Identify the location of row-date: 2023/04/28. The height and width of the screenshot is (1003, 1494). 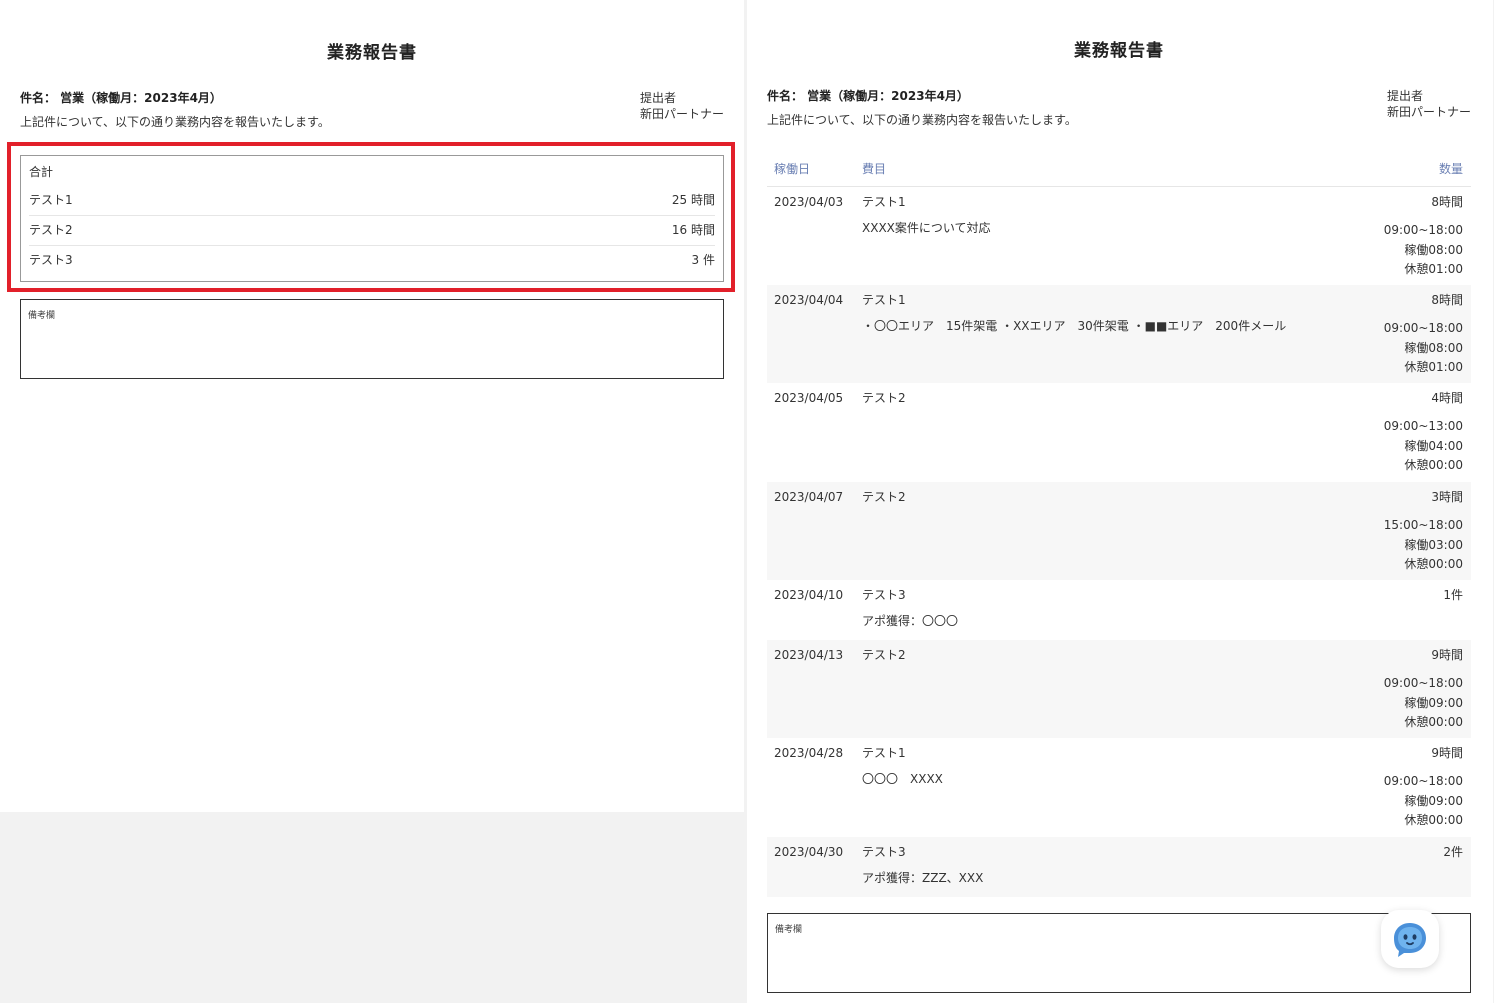
(809, 753).